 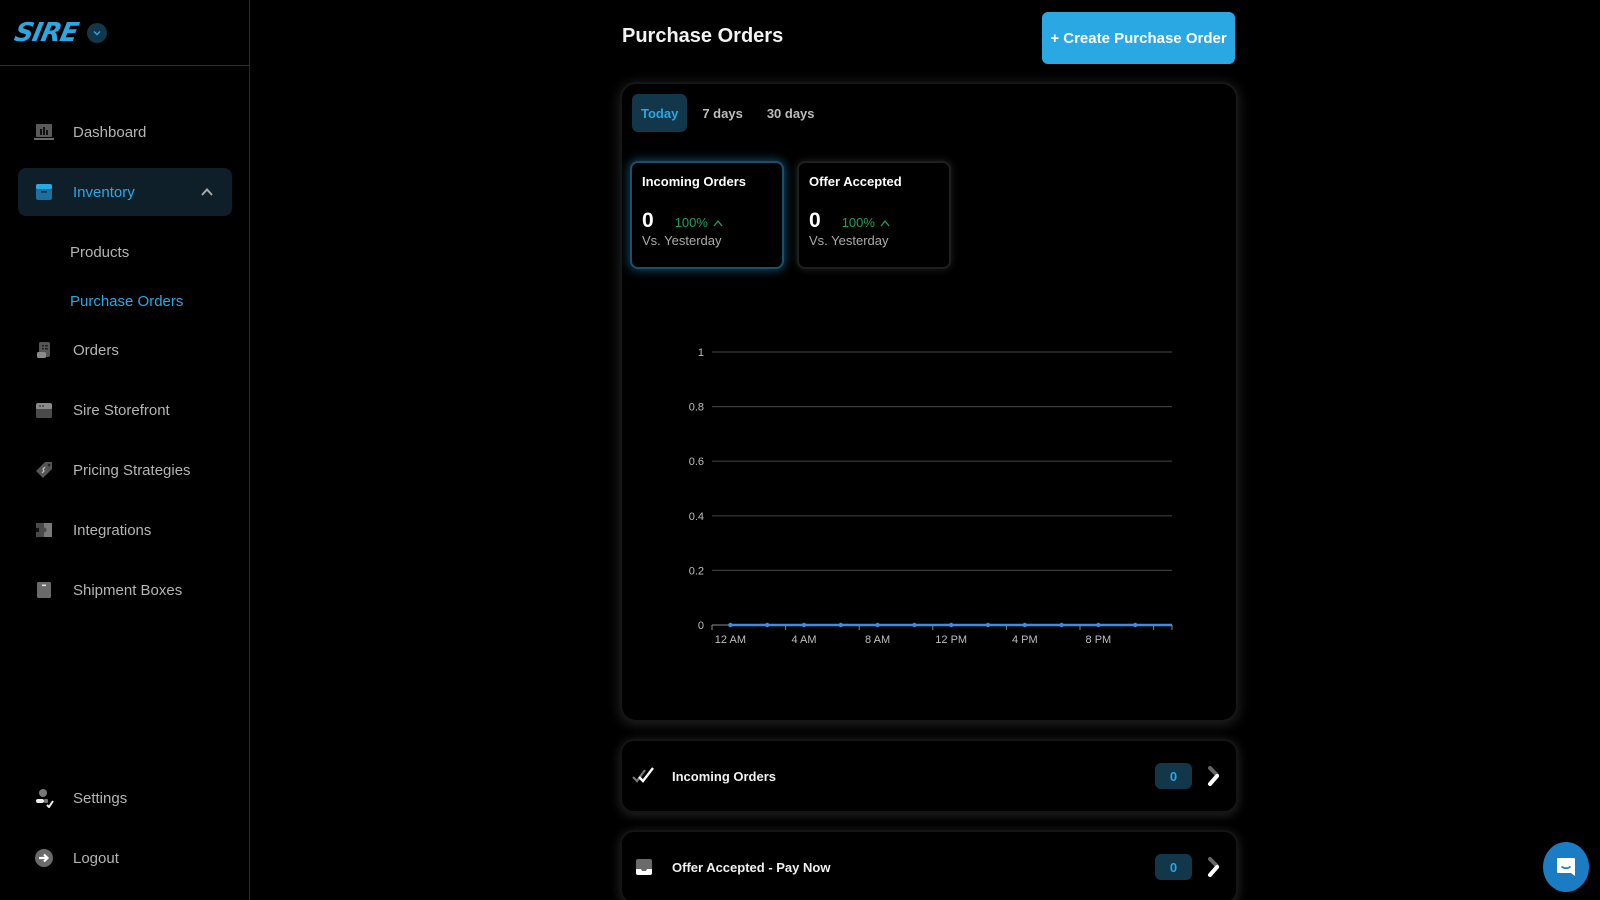 I want to click on chart-svg: 0 0.2 0.4 0.6 0.8 1 12 AM 4 AM 8 AM 12 PM 4 PM 8 PM, so click(x=931, y=496).